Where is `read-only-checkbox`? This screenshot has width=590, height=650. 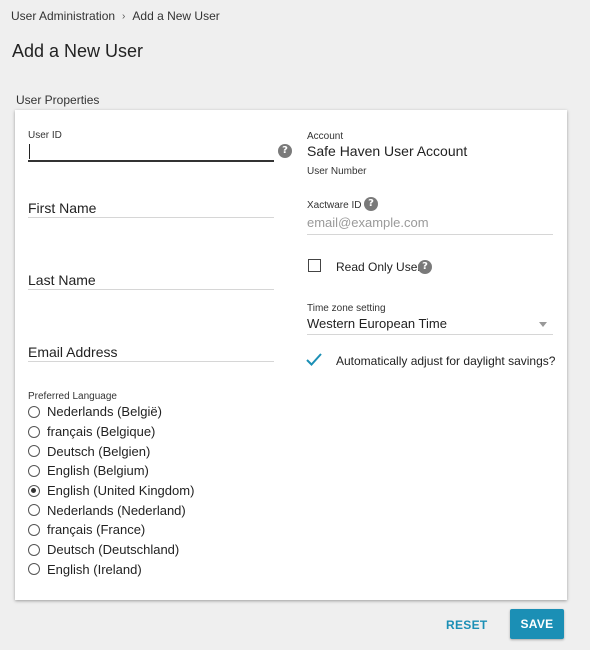
read-only-checkbox is located at coordinates (314, 265).